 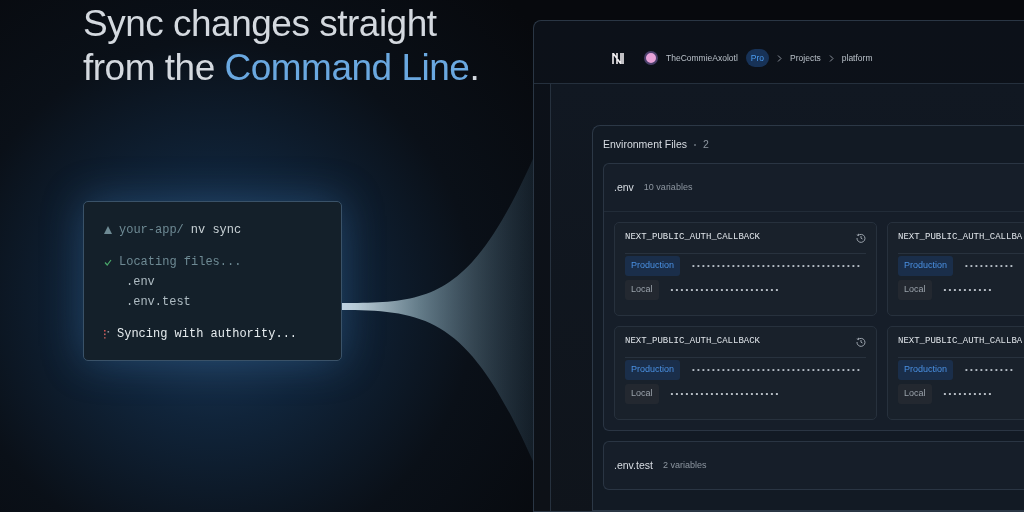 I want to click on avatar, so click(x=651, y=58).